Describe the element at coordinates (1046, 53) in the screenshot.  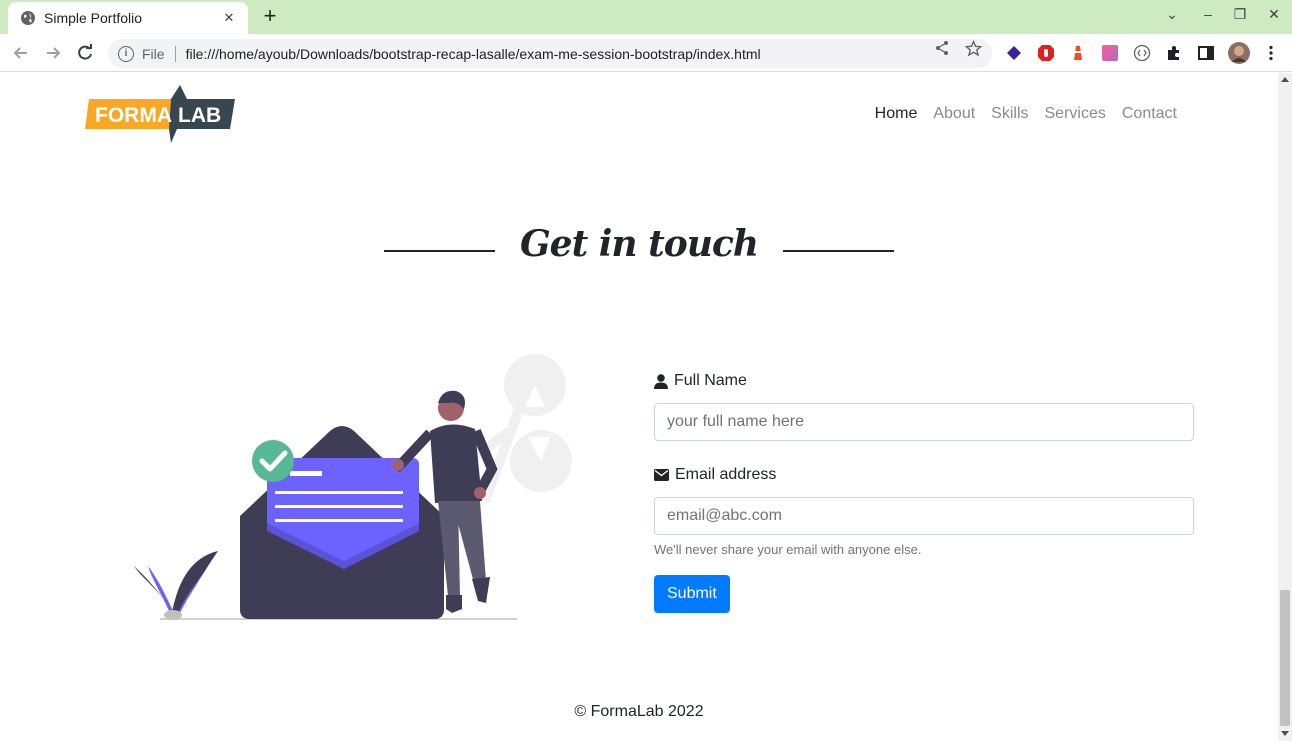
I see `extension-adblock-icon` at that location.